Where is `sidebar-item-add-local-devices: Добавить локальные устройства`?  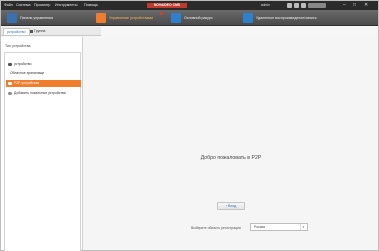
sidebar-item-add-local-devices: Добавить локальные устройства is located at coordinates (43, 93).